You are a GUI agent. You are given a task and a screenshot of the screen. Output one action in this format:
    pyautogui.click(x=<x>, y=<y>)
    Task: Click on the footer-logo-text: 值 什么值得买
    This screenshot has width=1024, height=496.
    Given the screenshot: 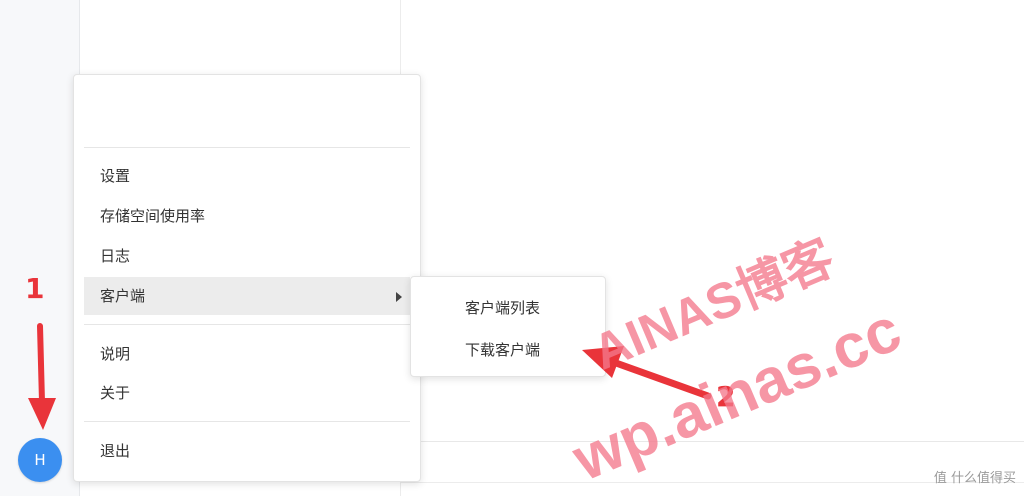 What is the action you would take?
    pyautogui.click(x=974, y=478)
    